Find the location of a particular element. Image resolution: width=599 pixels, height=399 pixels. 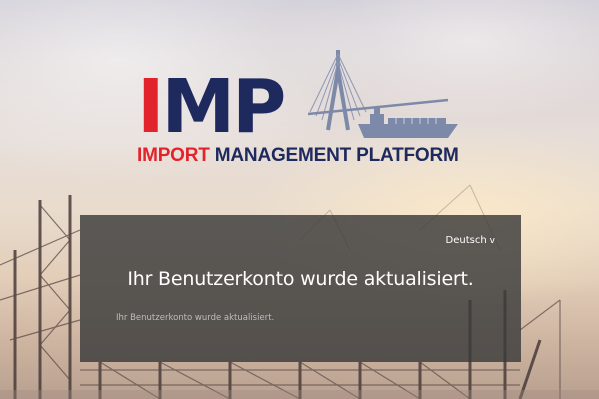

tagline-management-platform: MANAGEMENT PLATFORM is located at coordinates (336, 155).